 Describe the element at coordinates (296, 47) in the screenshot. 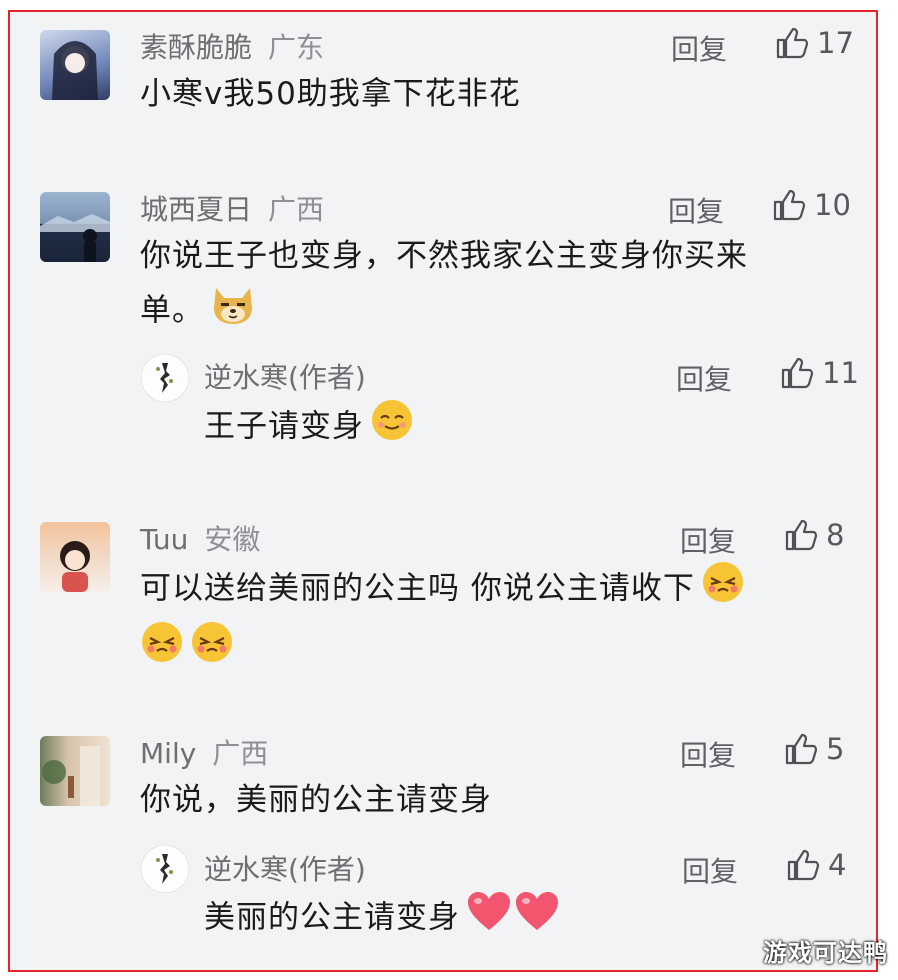

I see `comment-location: 广东` at that location.